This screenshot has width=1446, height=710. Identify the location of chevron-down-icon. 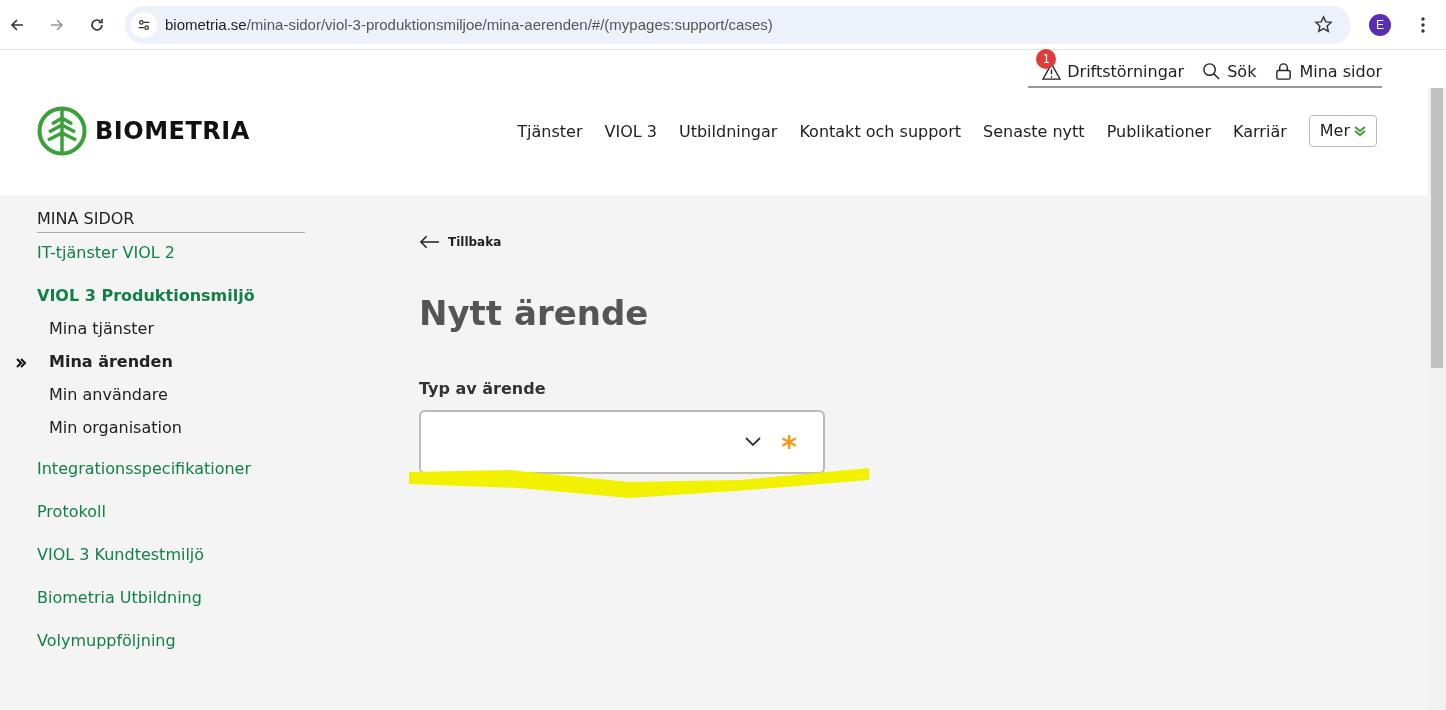
(753, 442).